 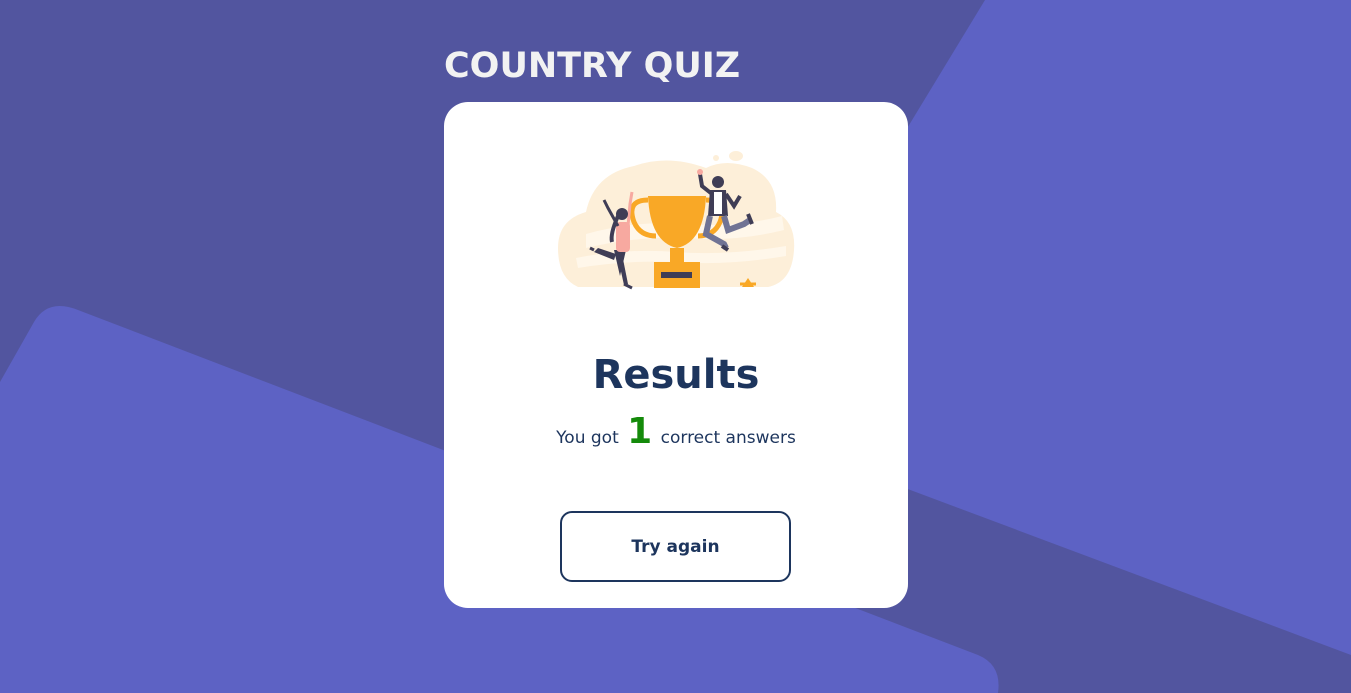 I want to click on score-suffix: correct answers, so click(x=728, y=438).